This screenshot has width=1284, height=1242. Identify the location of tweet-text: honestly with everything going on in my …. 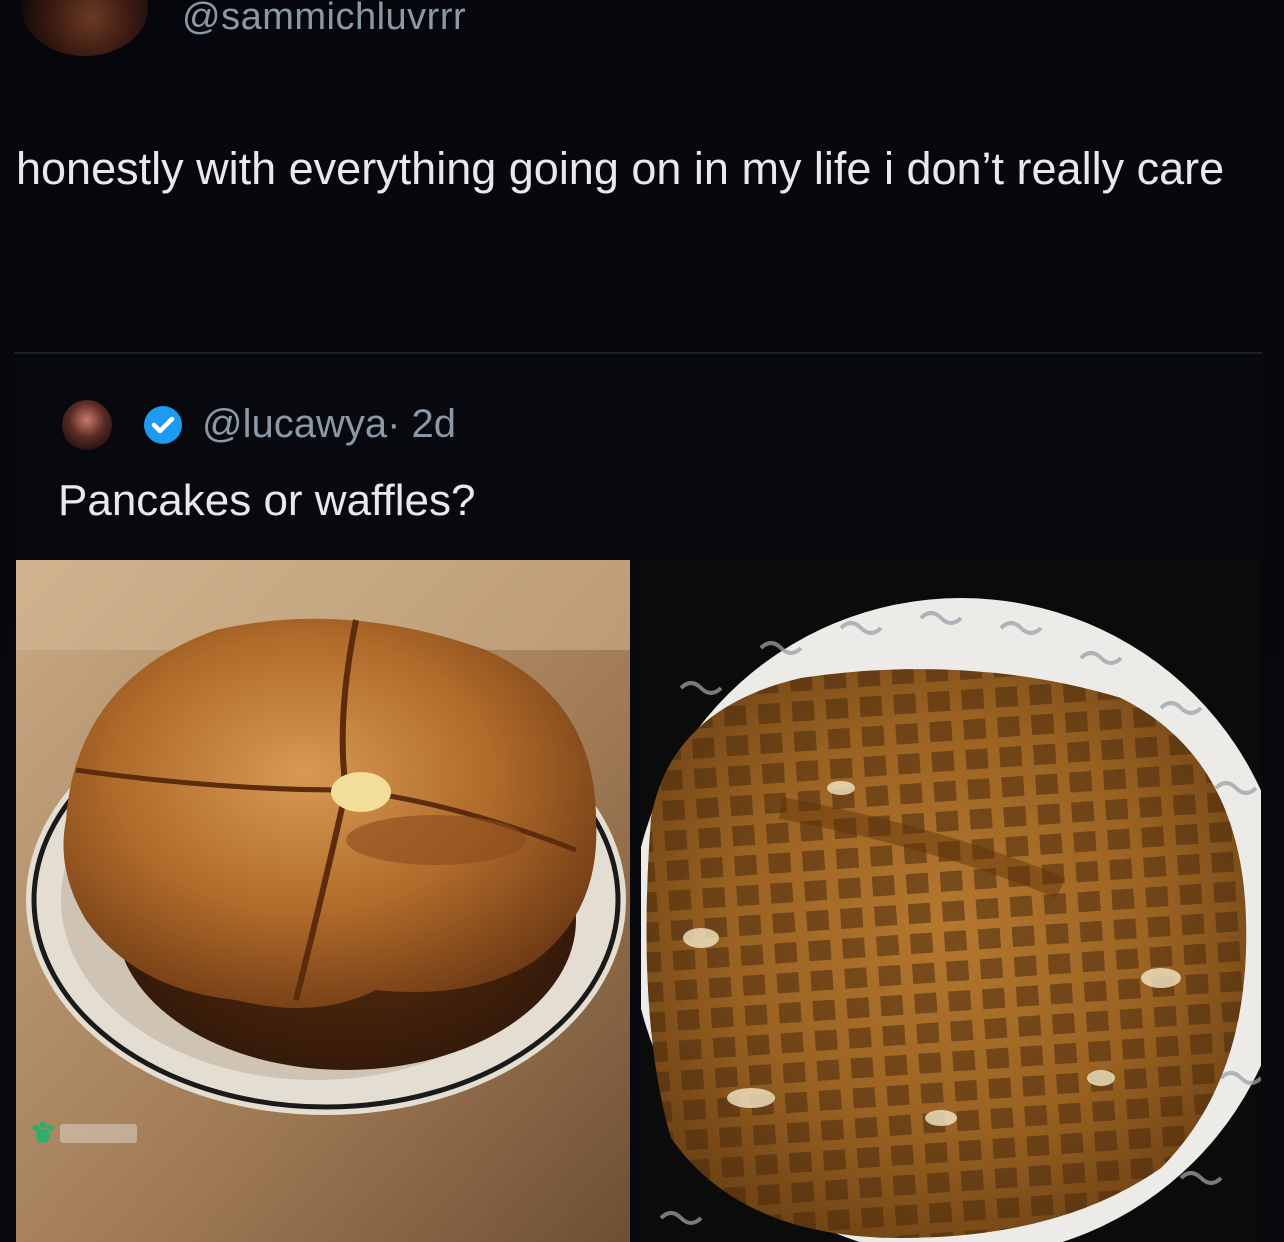
(620, 168).